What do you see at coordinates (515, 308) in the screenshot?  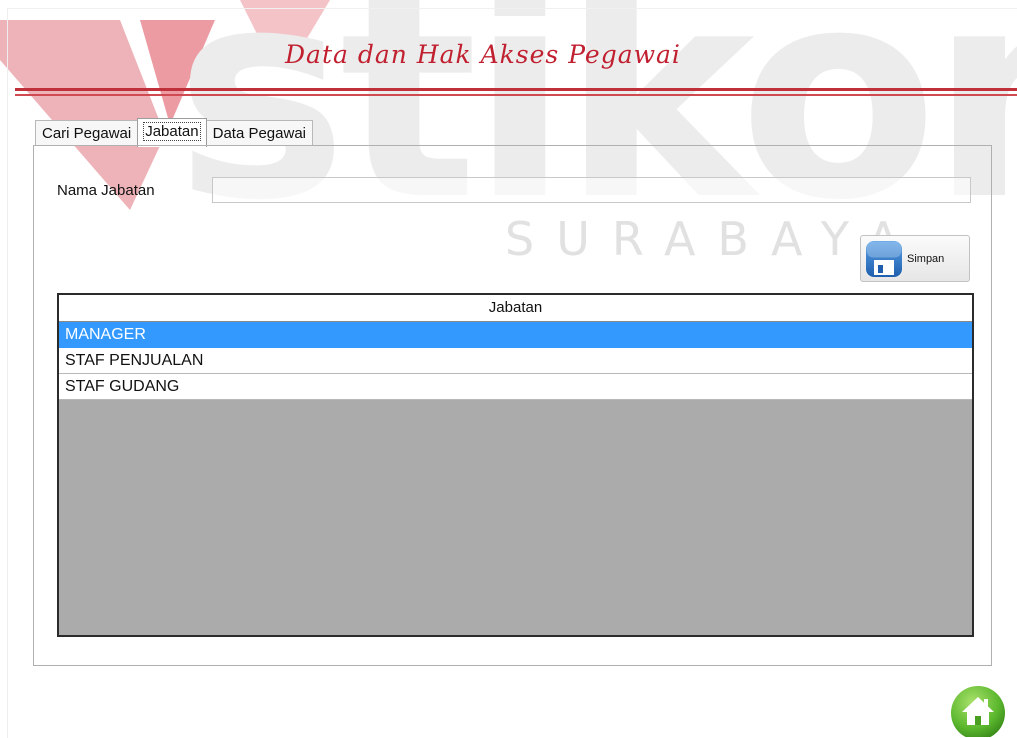 I see `column-header-jabatan: Jabatan` at bounding box center [515, 308].